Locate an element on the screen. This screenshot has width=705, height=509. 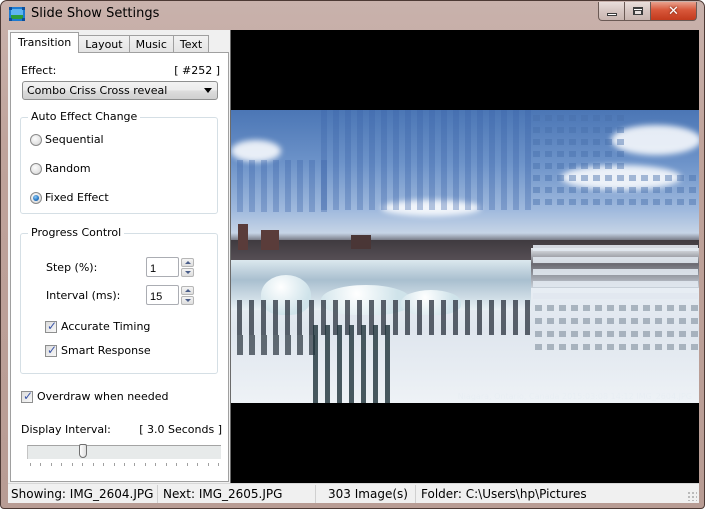
tab-transition: Transition is located at coordinates (45, 42).